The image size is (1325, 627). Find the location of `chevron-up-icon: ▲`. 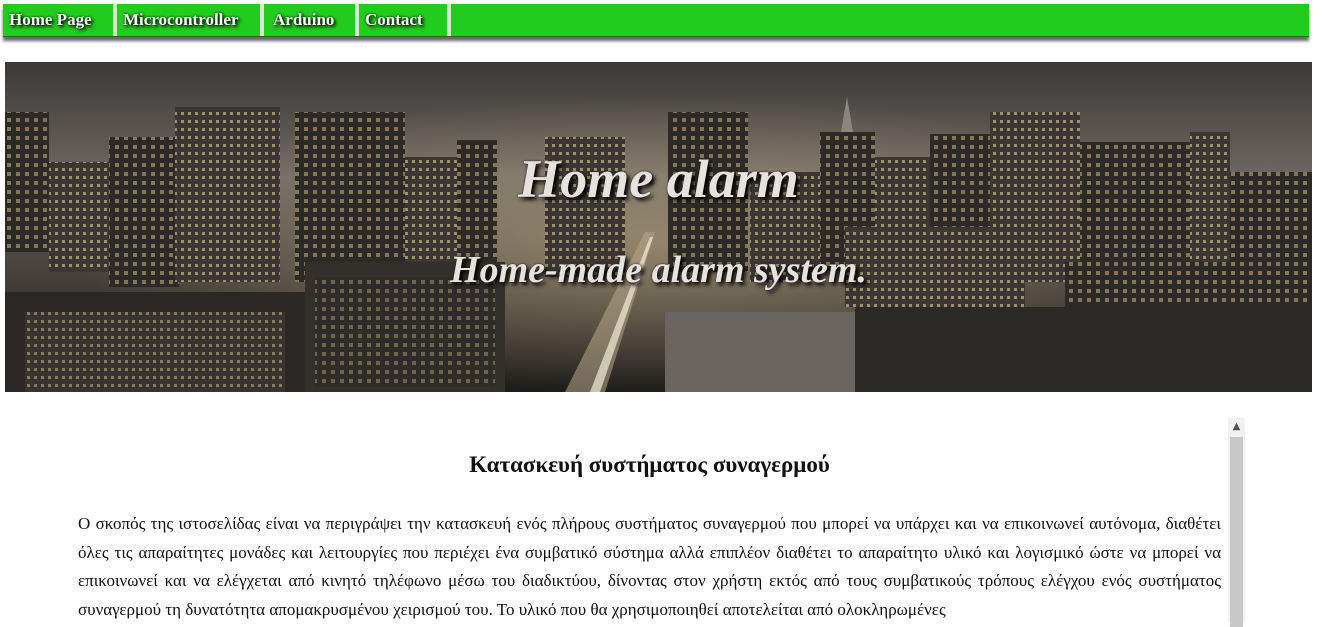

chevron-up-icon: ▲ is located at coordinates (1236, 426).